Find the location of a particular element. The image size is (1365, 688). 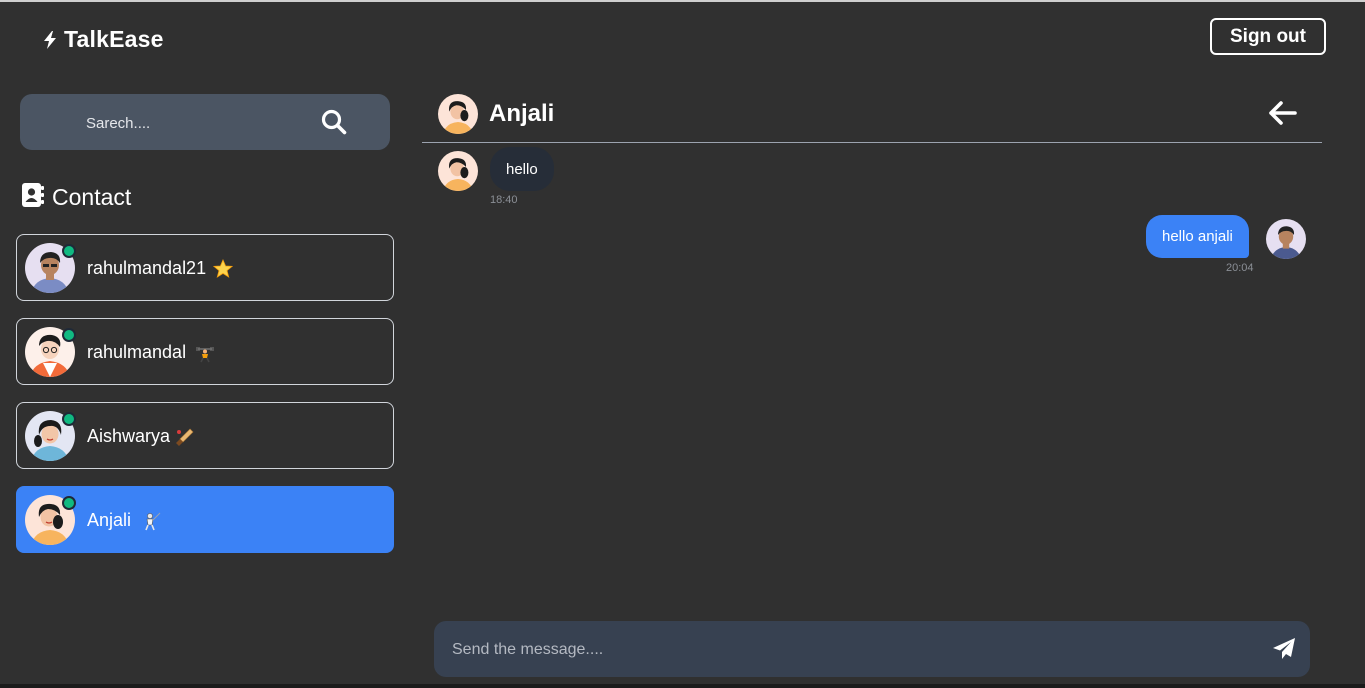

window-top-border is located at coordinates (682, 1).